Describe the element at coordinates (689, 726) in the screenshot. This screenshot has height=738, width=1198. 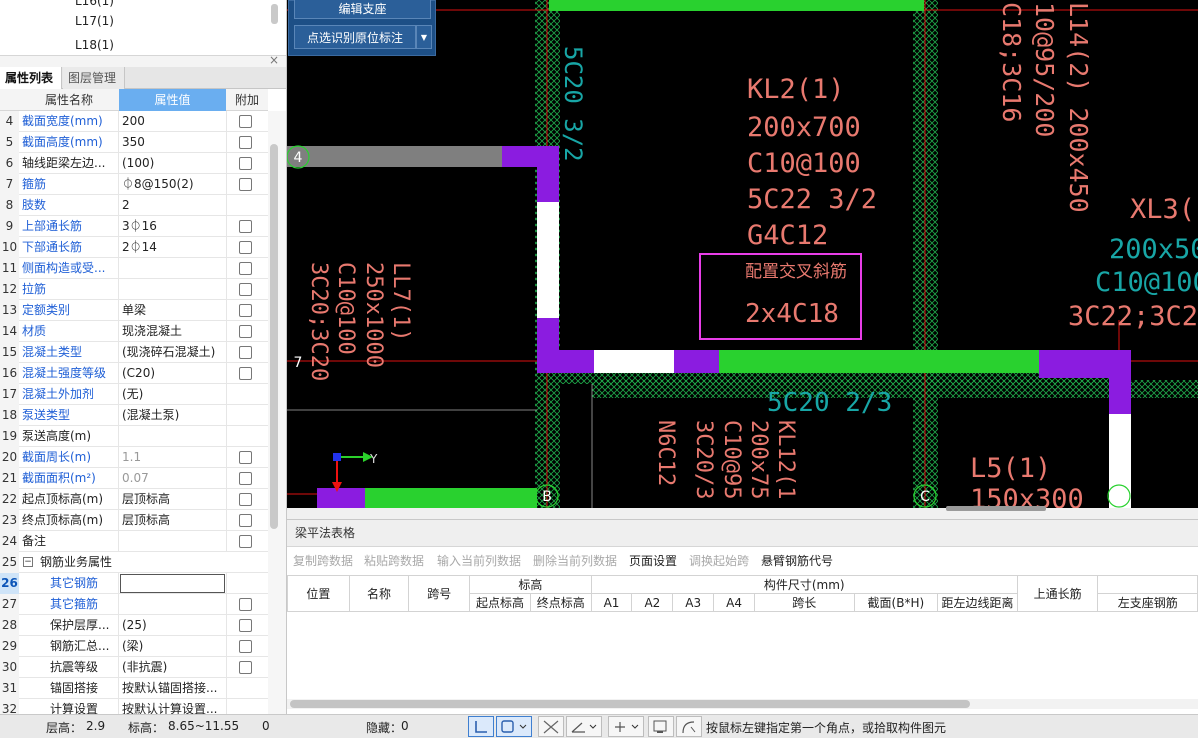
I see `arc-tool-icon` at that location.